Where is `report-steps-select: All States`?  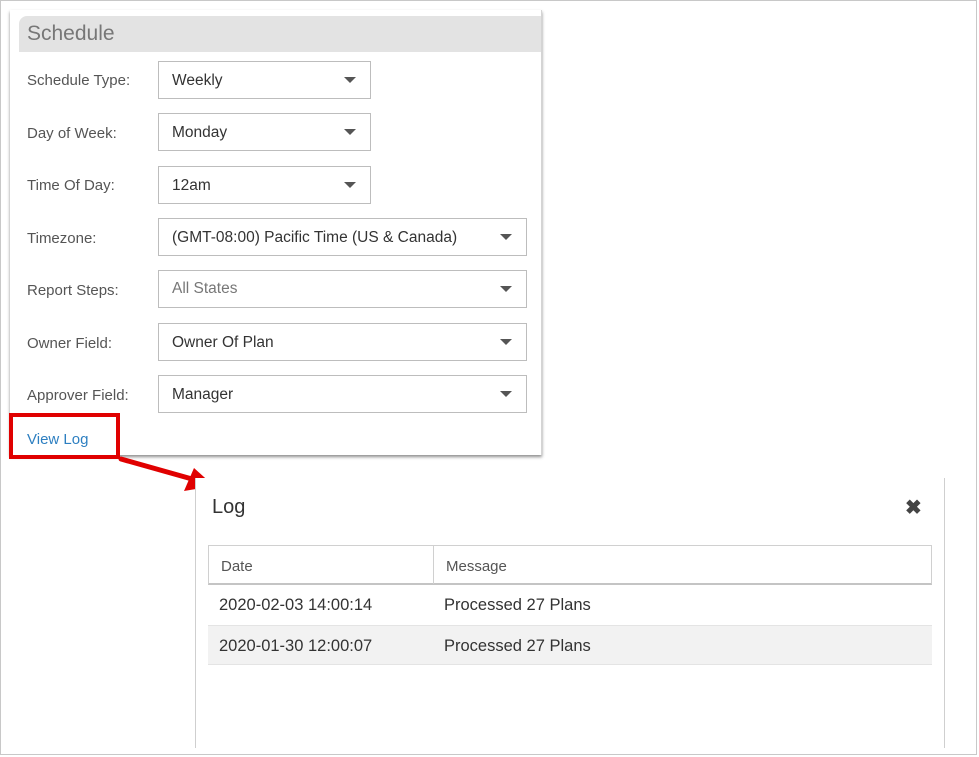 report-steps-select: All States is located at coordinates (342, 289).